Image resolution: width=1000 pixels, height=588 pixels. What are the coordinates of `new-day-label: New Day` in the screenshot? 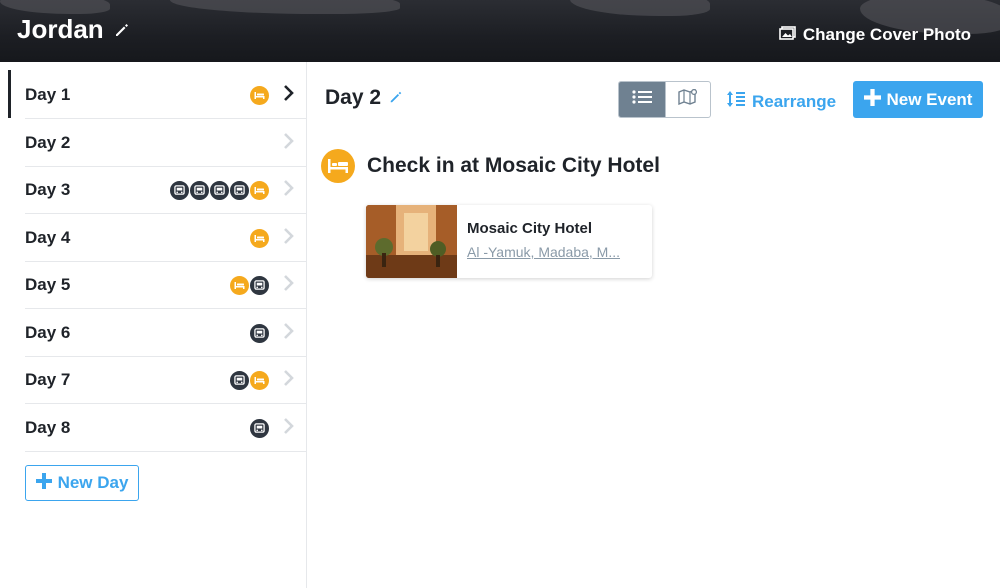 It's located at (93, 482).